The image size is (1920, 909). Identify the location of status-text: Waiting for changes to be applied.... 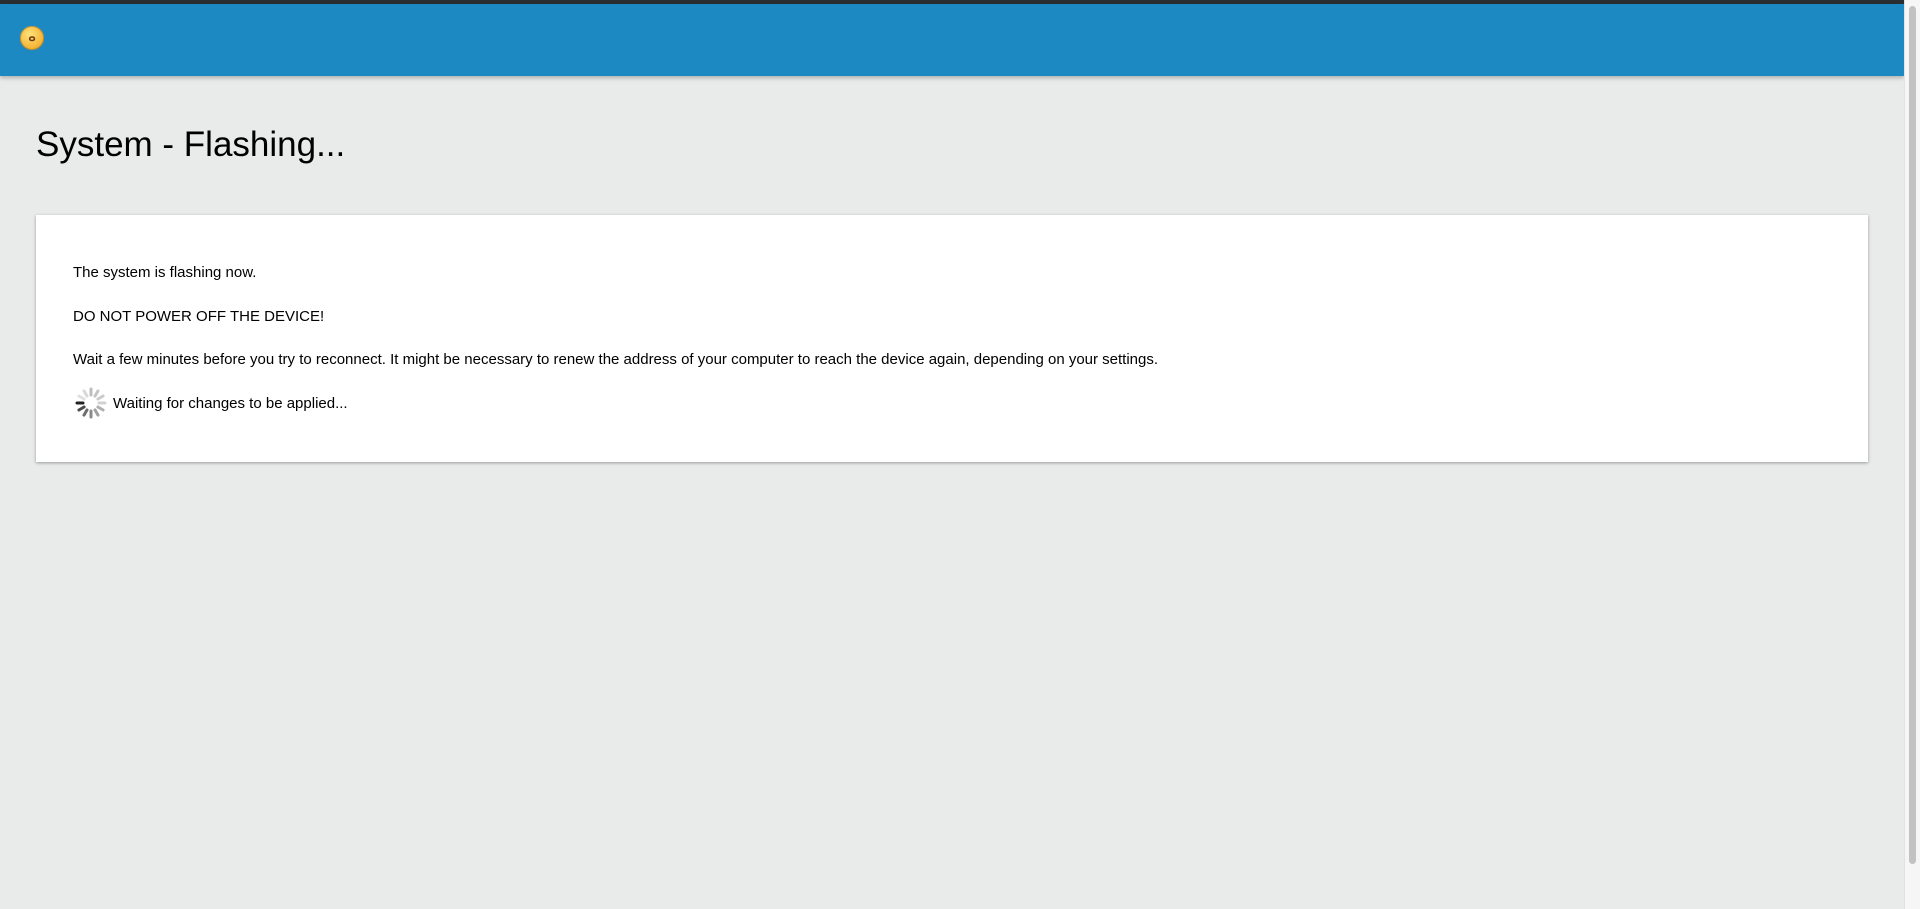
(230, 403).